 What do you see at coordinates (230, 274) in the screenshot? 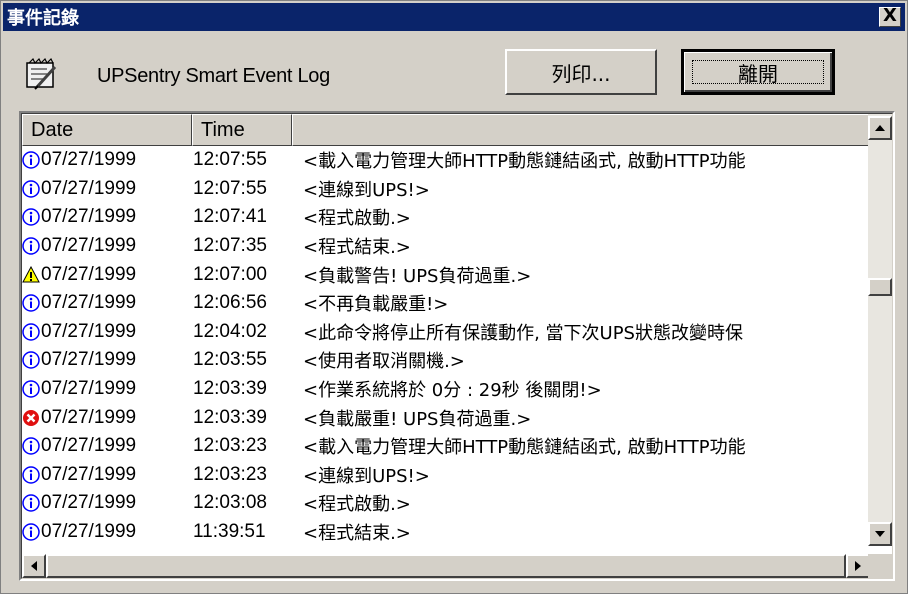
I see `event-time: 12:07:00` at bounding box center [230, 274].